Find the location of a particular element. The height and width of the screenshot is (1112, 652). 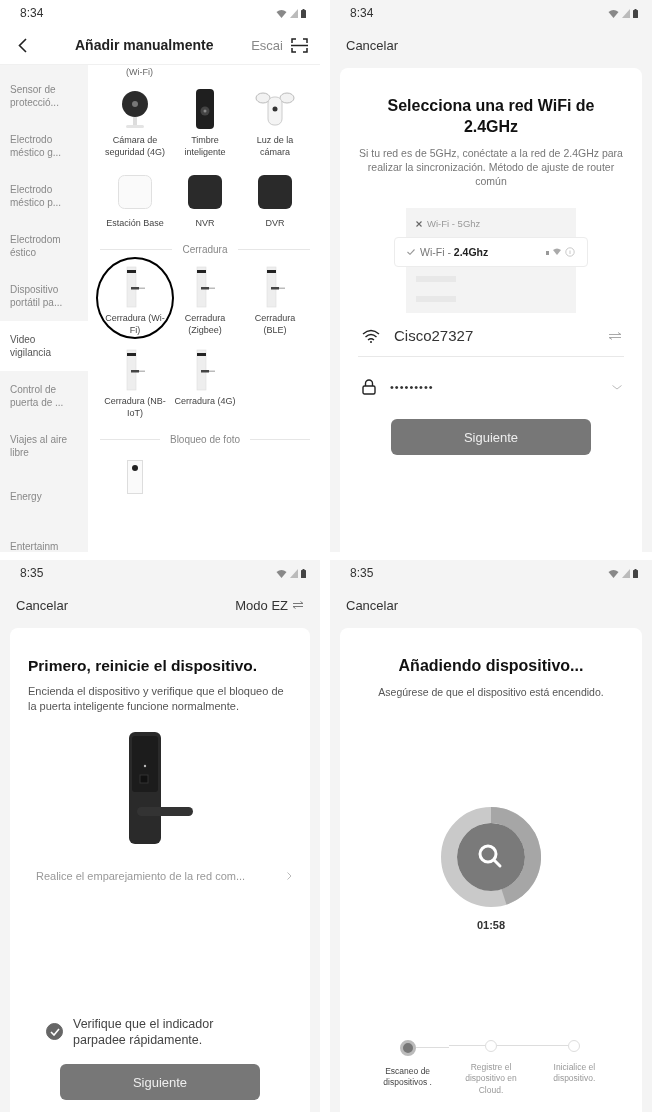

mode-switch-link: Modo EZ is located at coordinates (261, 605).